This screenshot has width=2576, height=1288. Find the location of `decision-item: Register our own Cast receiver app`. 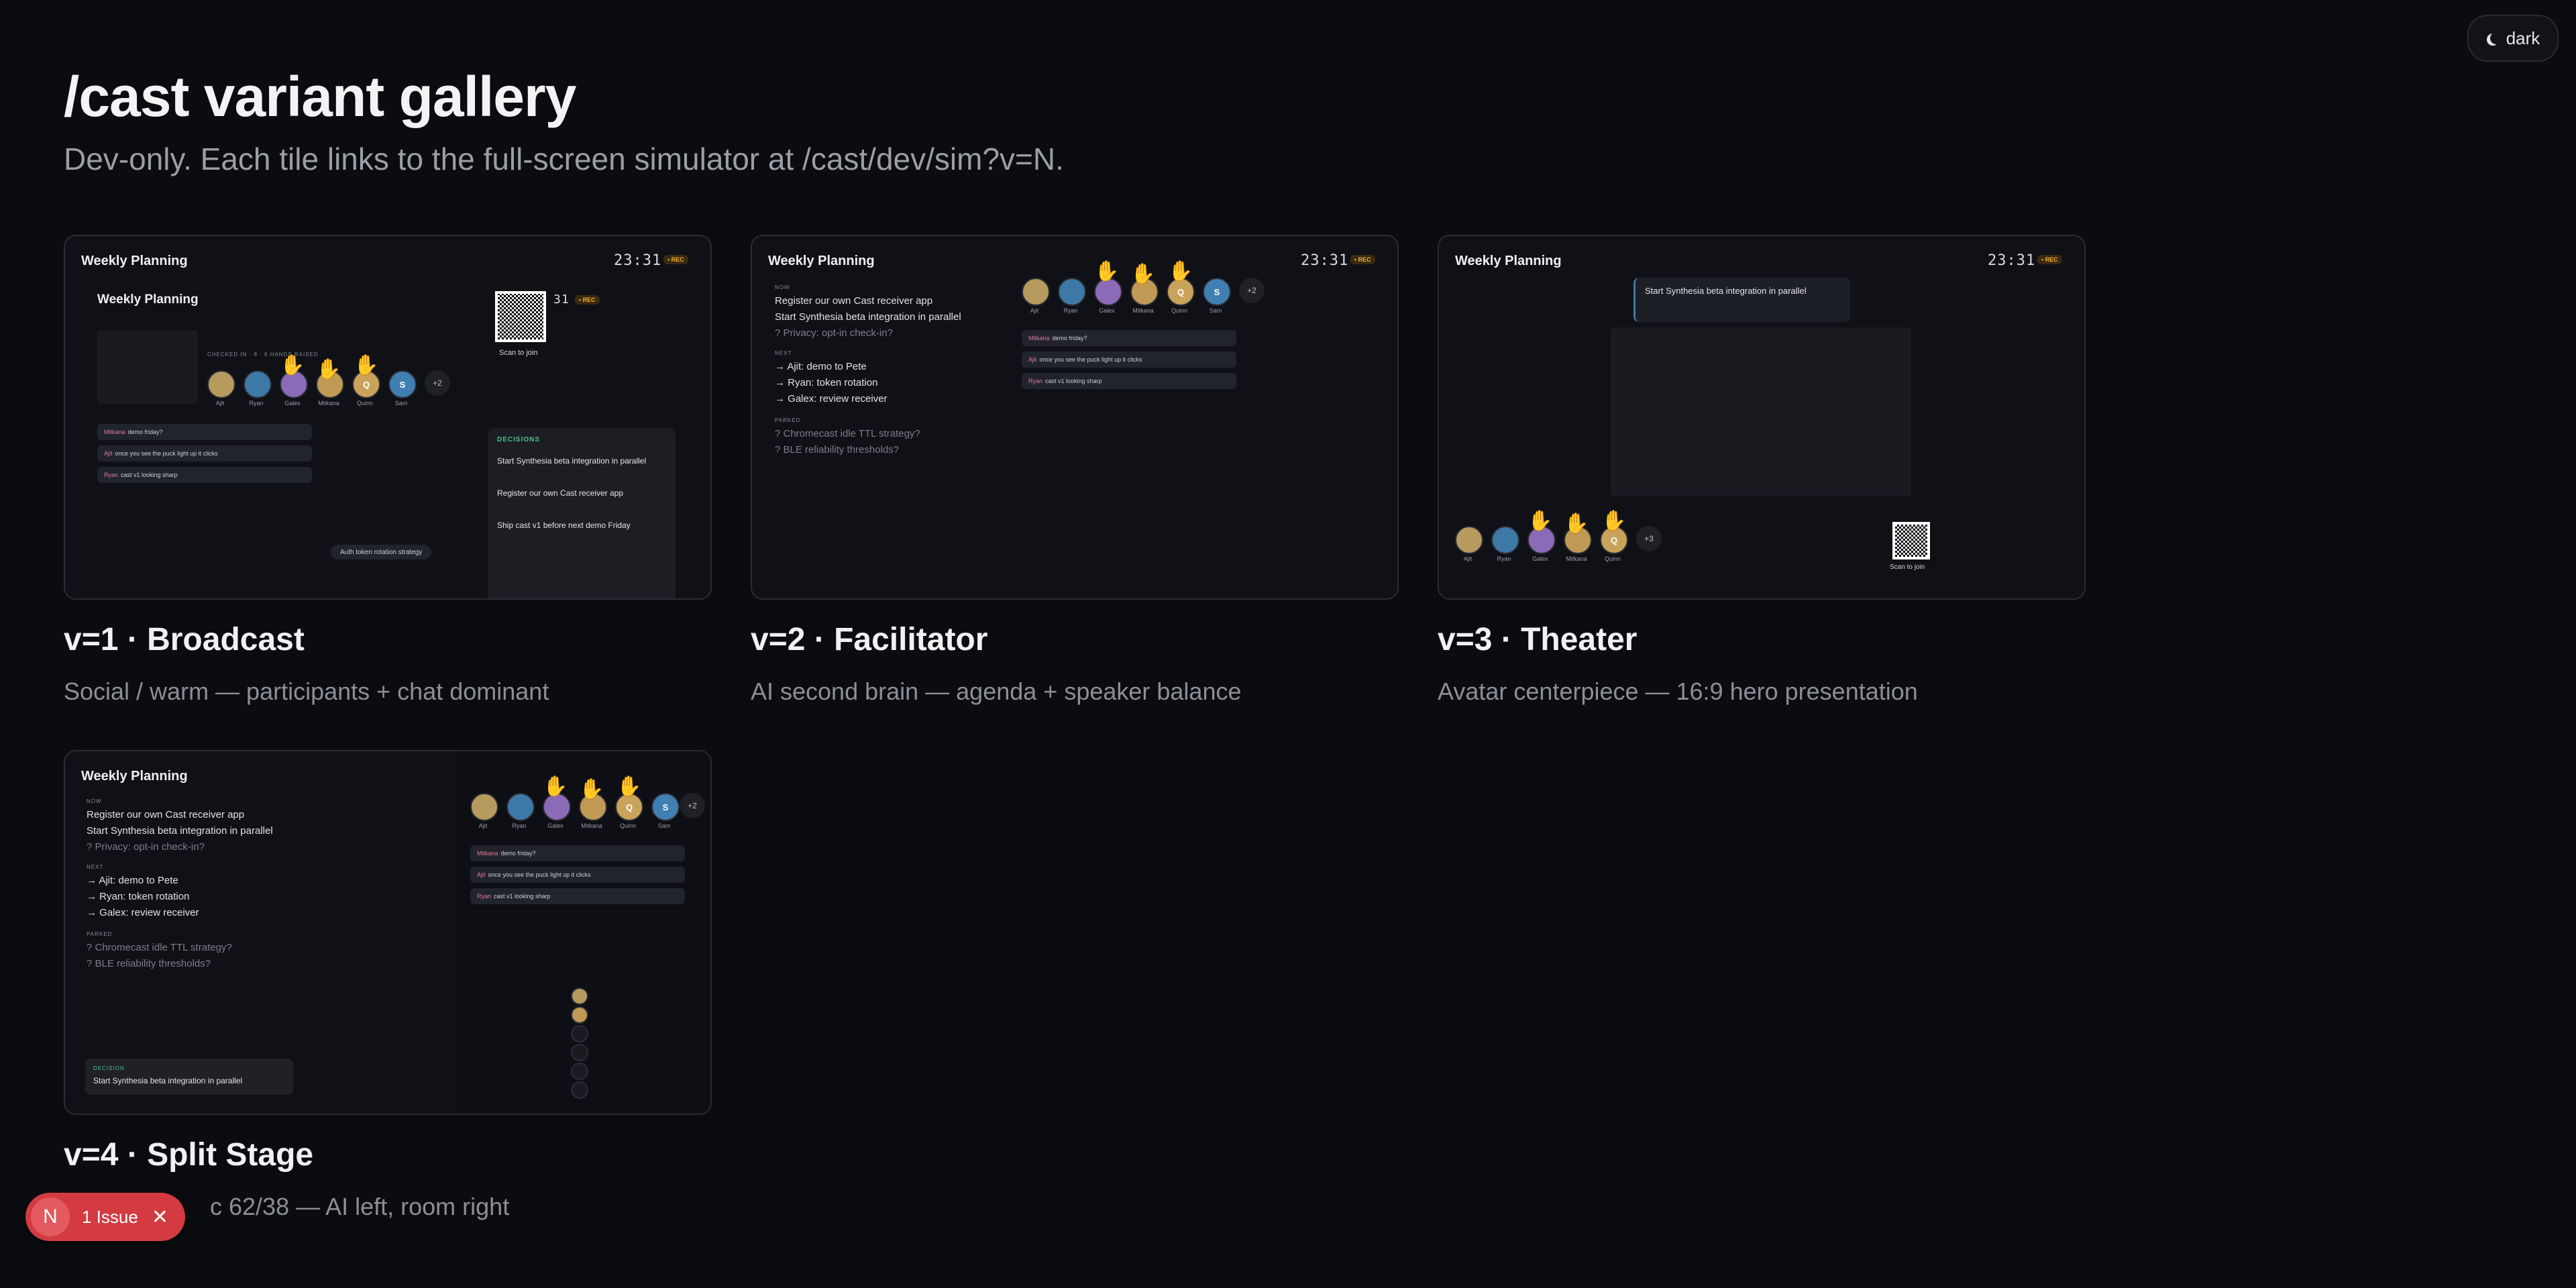

decision-item: Register our own Cast receiver app is located at coordinates (560, 493).